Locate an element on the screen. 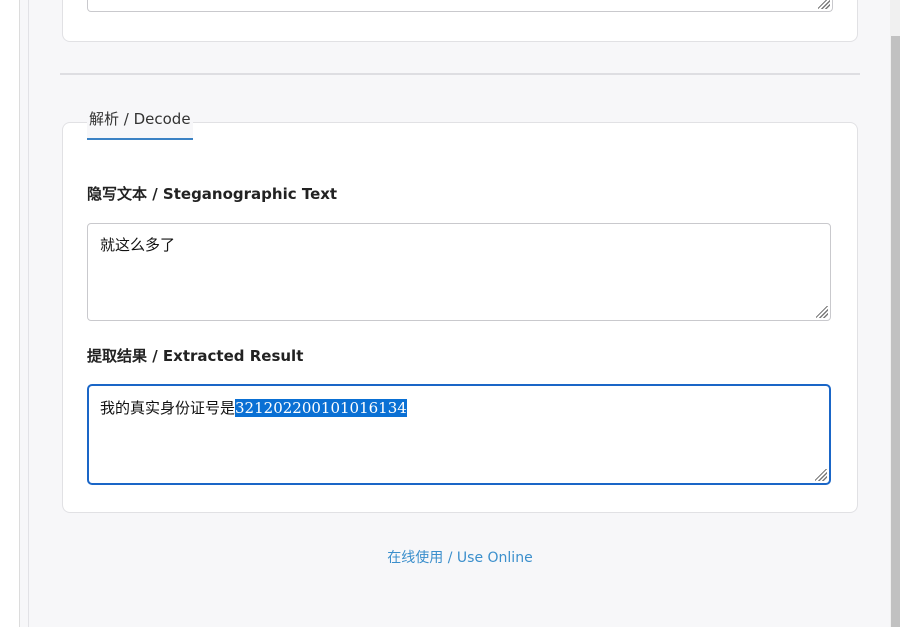 Image resolution: width=900 pixels, height=627 pixels. extracted-result-label: 提取结果 / Extracted Result is located at coordinates (195, 356).